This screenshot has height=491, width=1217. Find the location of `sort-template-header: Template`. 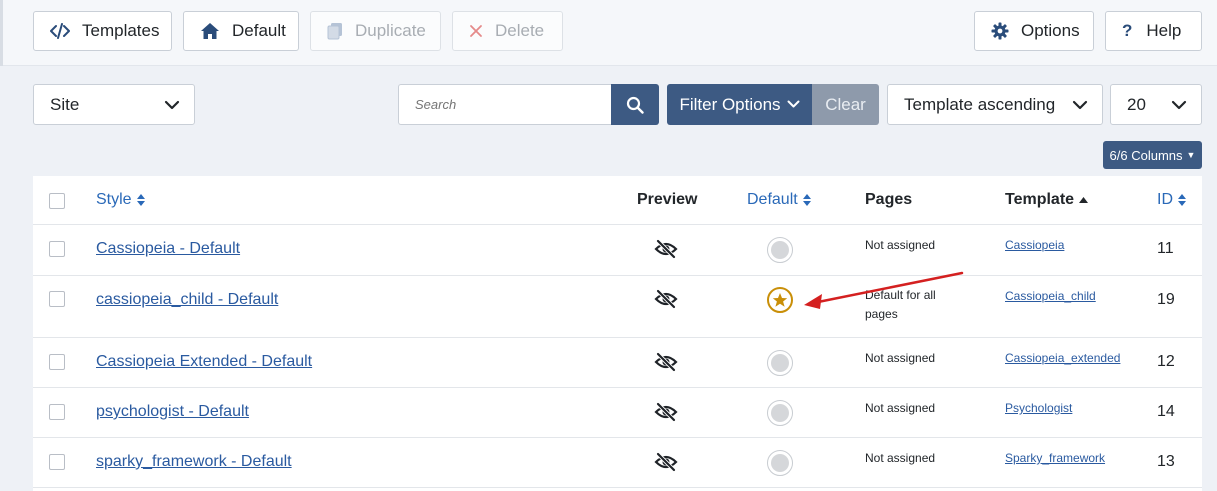

sort-template-header: Template is located at coordinates (1047, 200).